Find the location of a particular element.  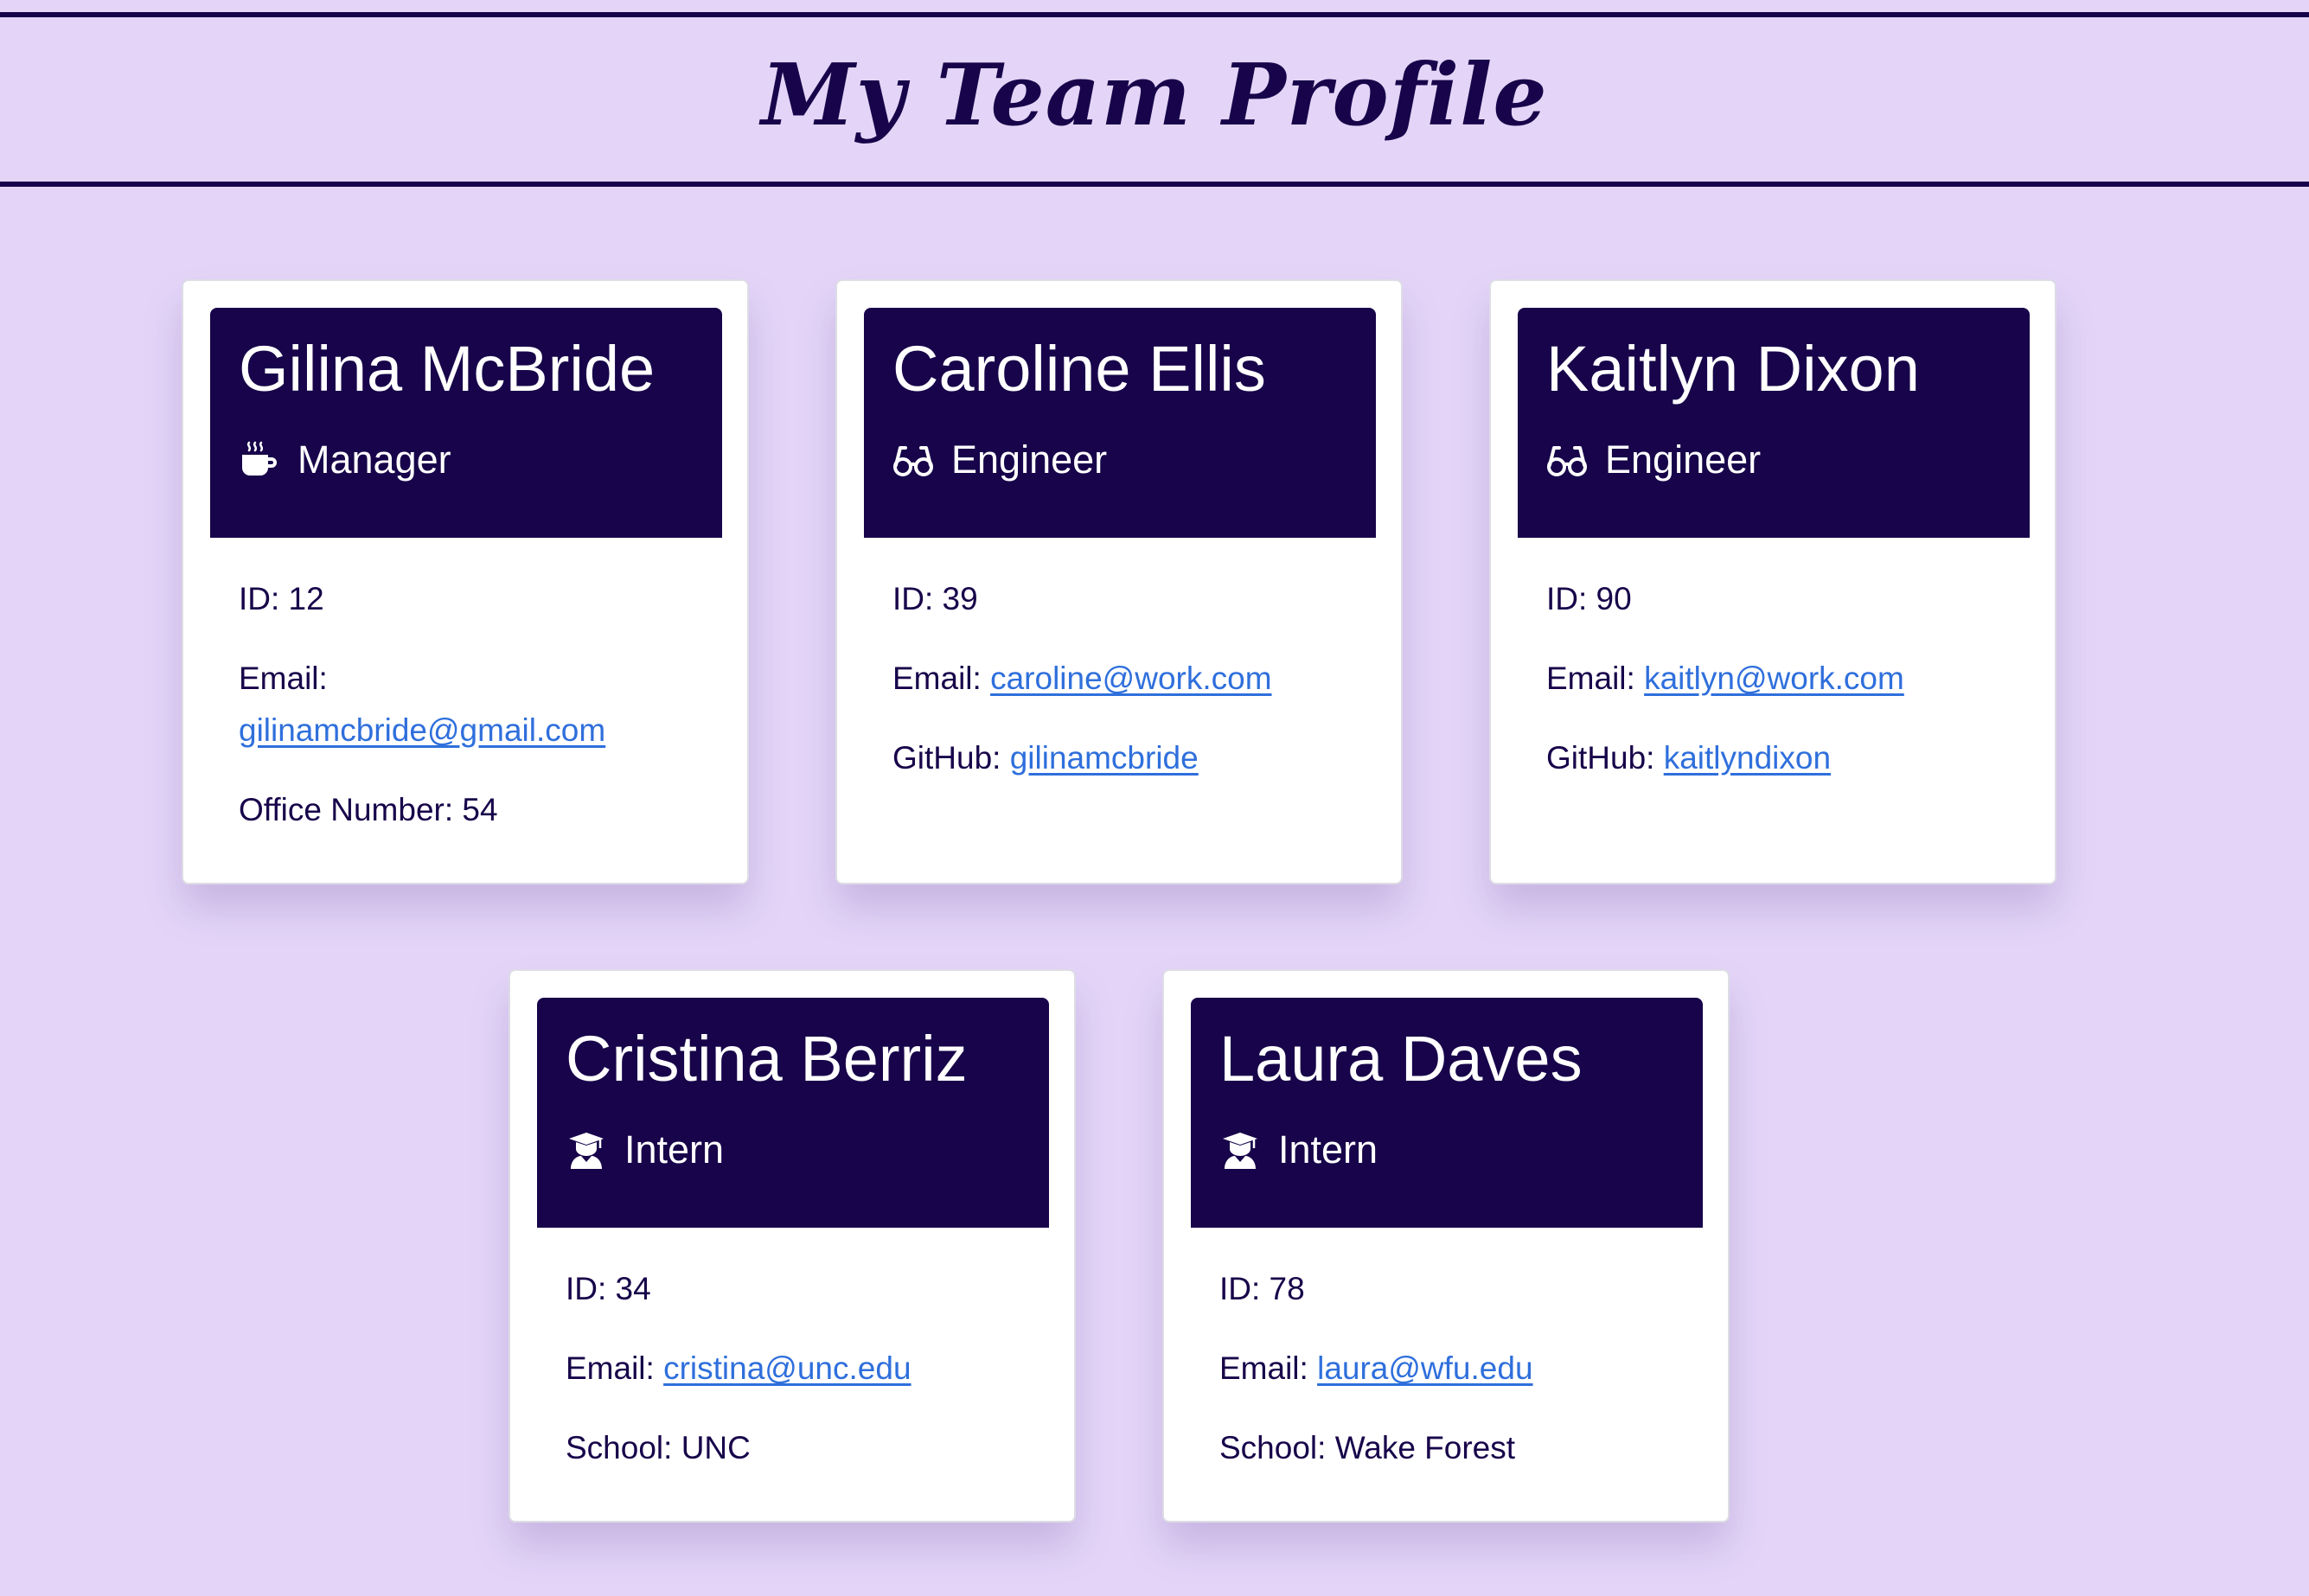

coffee-mug-icon is located at coordinates (259, 460).